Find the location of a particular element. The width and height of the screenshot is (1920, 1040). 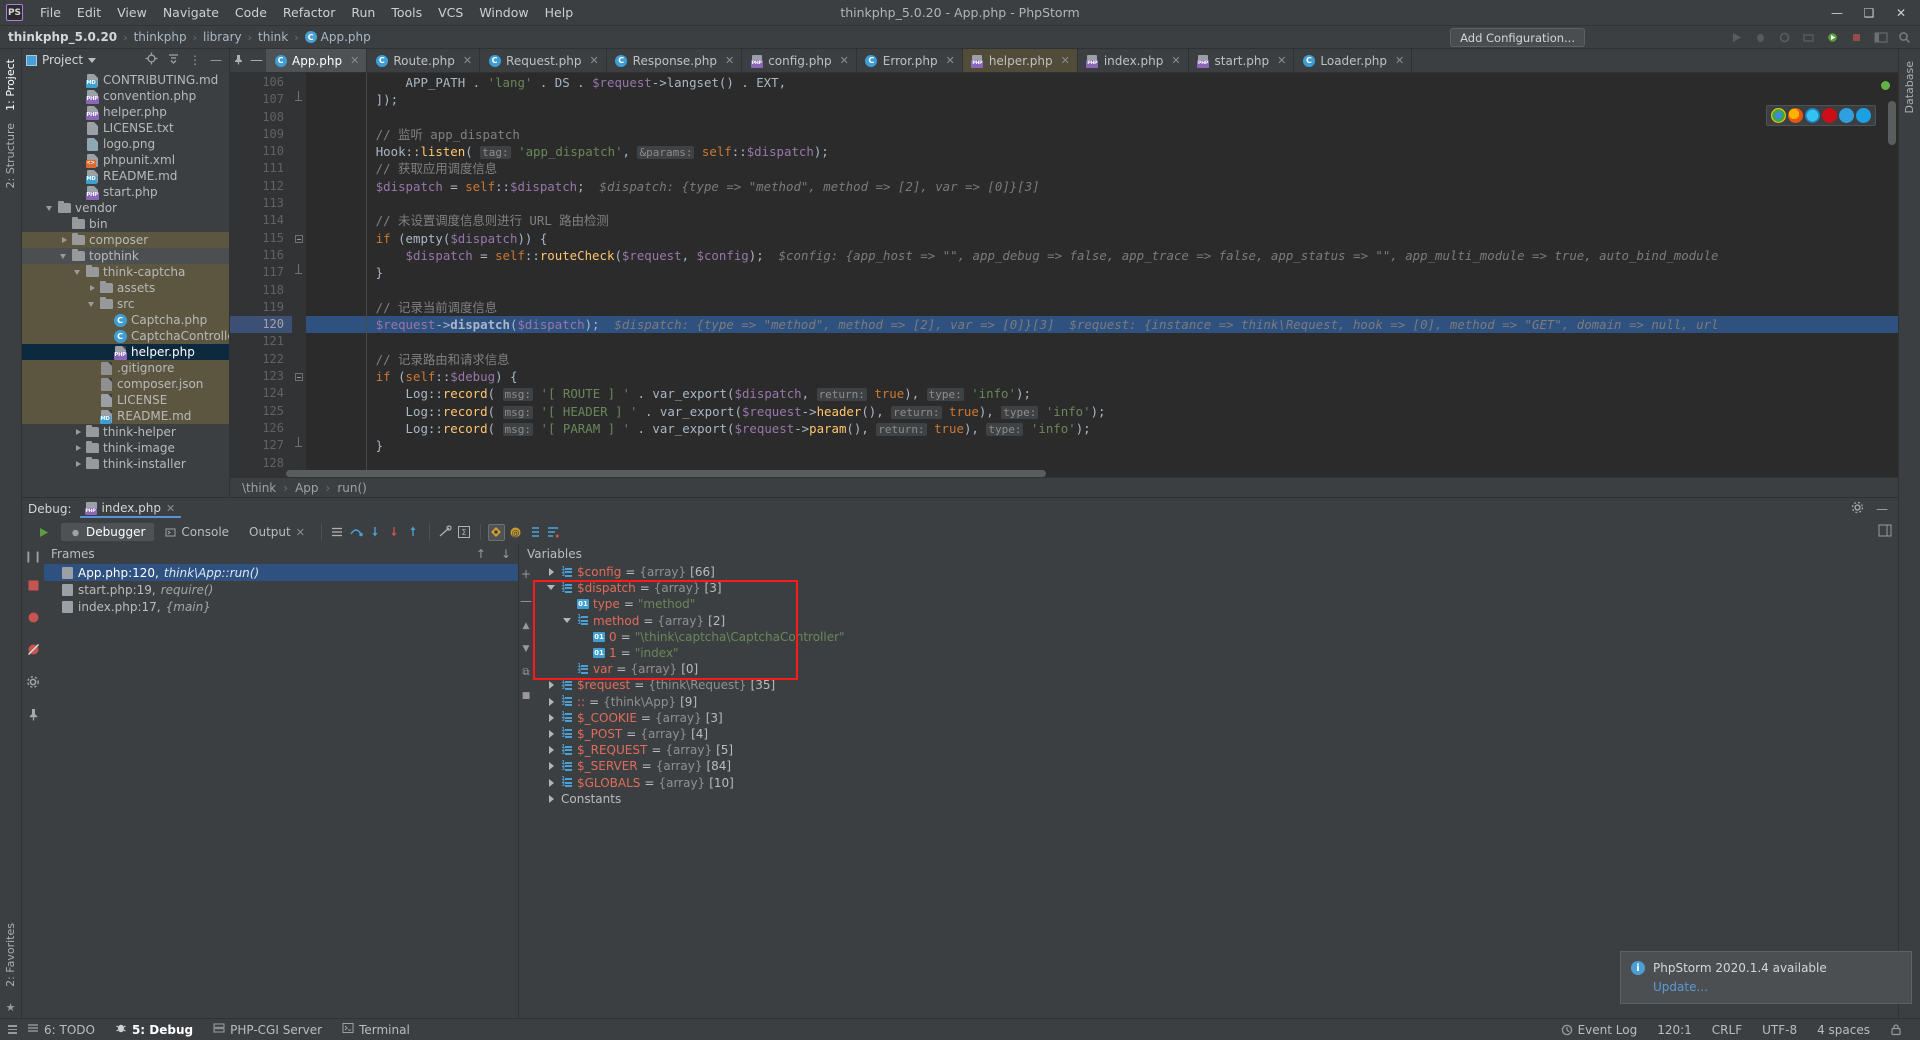

tree-node: topthink is located at coordinates (125, 256).